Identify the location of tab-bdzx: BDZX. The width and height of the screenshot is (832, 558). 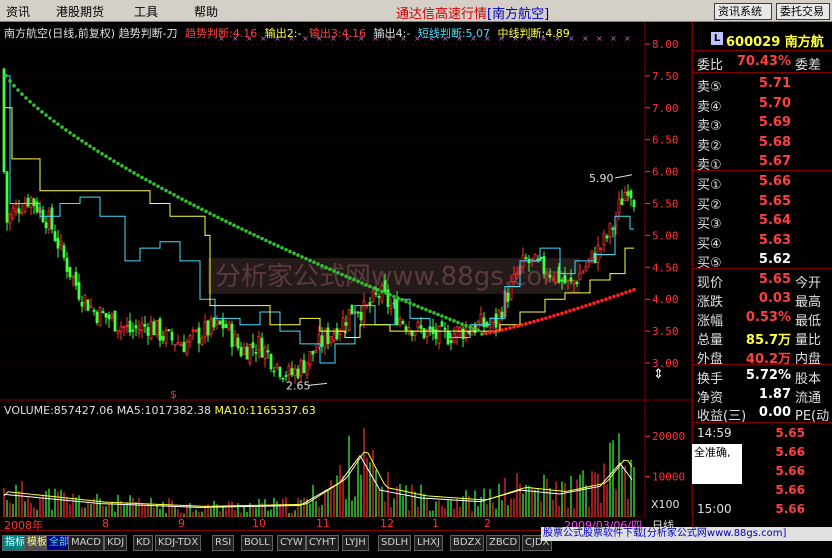
(467, 543).